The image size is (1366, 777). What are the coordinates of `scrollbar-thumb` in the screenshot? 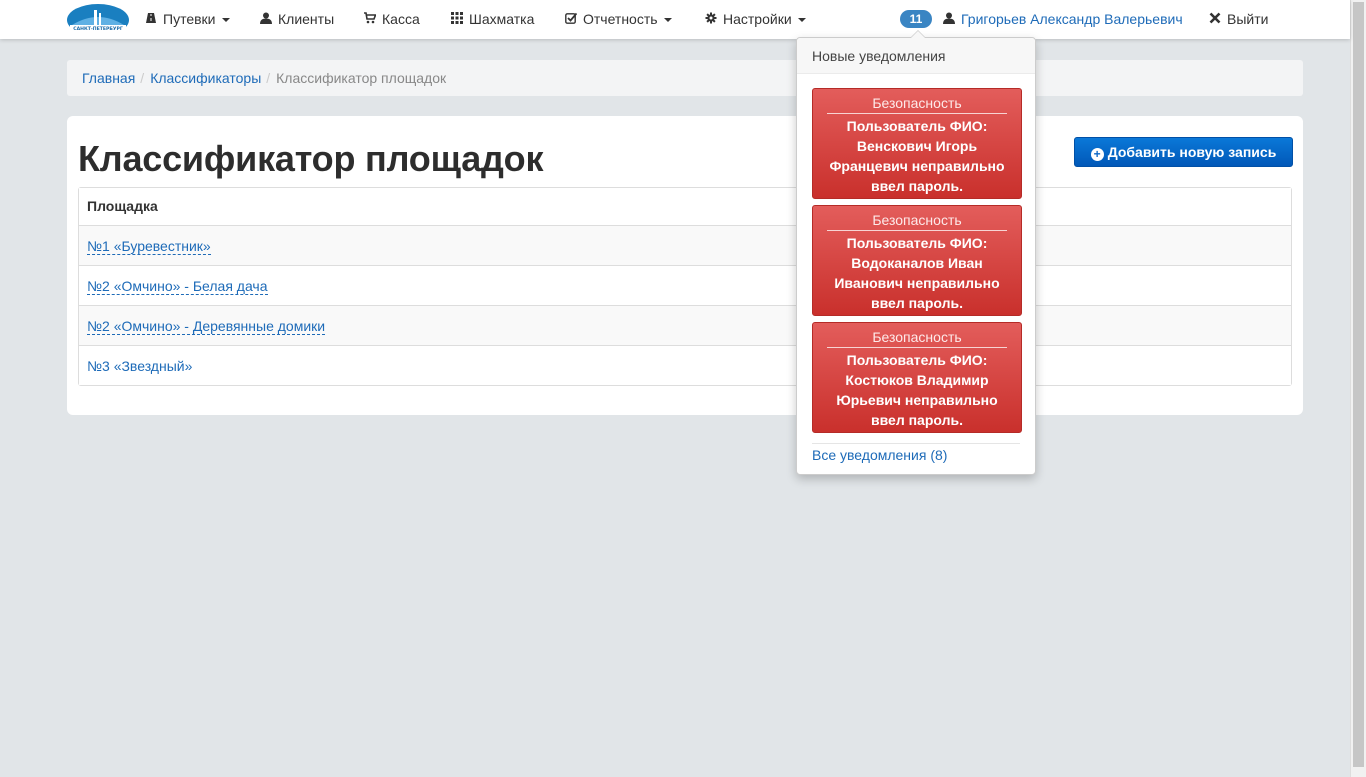 It's located at (1358, 384).